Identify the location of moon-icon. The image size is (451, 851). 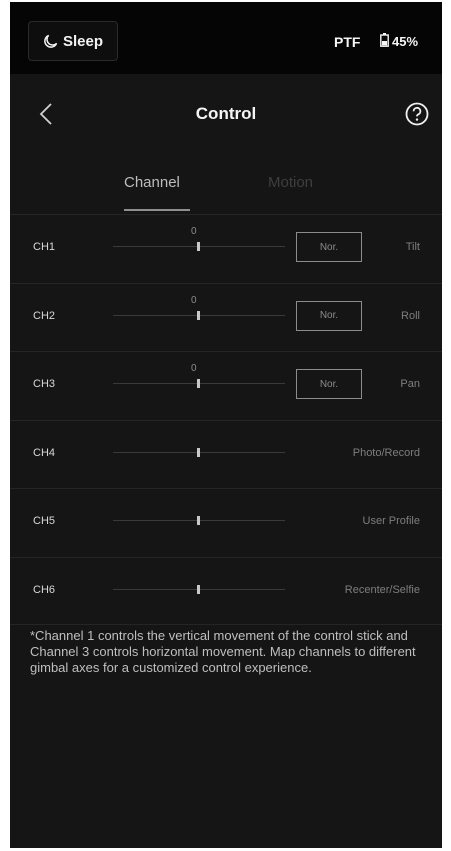
(50, 41).